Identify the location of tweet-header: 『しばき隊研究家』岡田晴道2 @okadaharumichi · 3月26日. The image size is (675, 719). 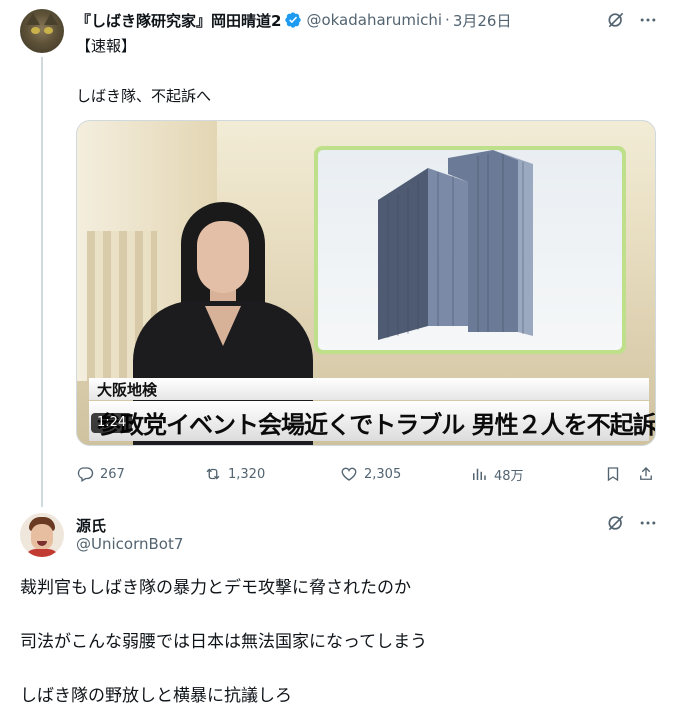
(293, 20).